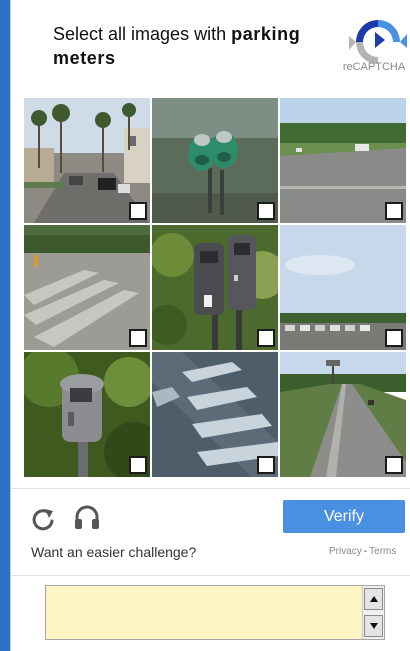 This screenshot has height=651, width=410. What do you see at coordinates (87, 517) in the screenshot?
I see `headphones-icon` at bounding box center [87, 517].